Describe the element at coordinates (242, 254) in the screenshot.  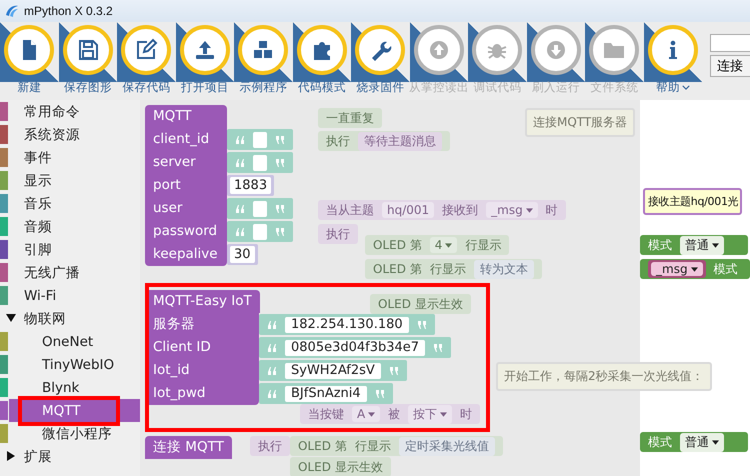
I see `number-input: 30` at that location.